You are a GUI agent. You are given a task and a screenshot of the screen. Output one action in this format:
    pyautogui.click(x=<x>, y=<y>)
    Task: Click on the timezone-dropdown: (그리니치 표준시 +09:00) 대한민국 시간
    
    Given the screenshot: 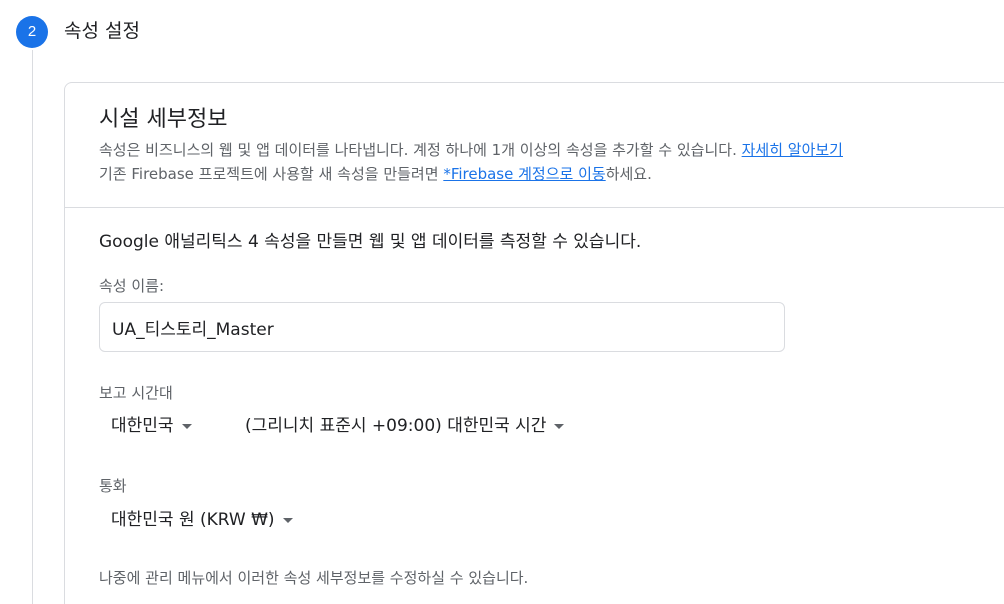 What is the action you would take?
    pyautogui.click(x=405, y=426)
    